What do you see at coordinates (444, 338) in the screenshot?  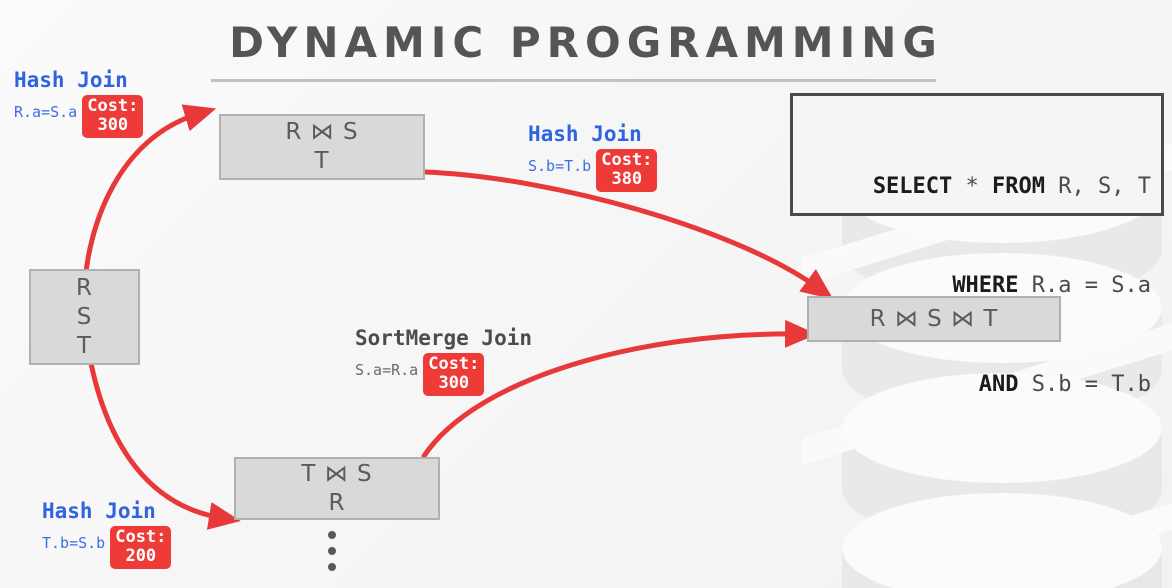 I see `join-algorithm-label: SortMerge Join` at bounding box center [444, 338].